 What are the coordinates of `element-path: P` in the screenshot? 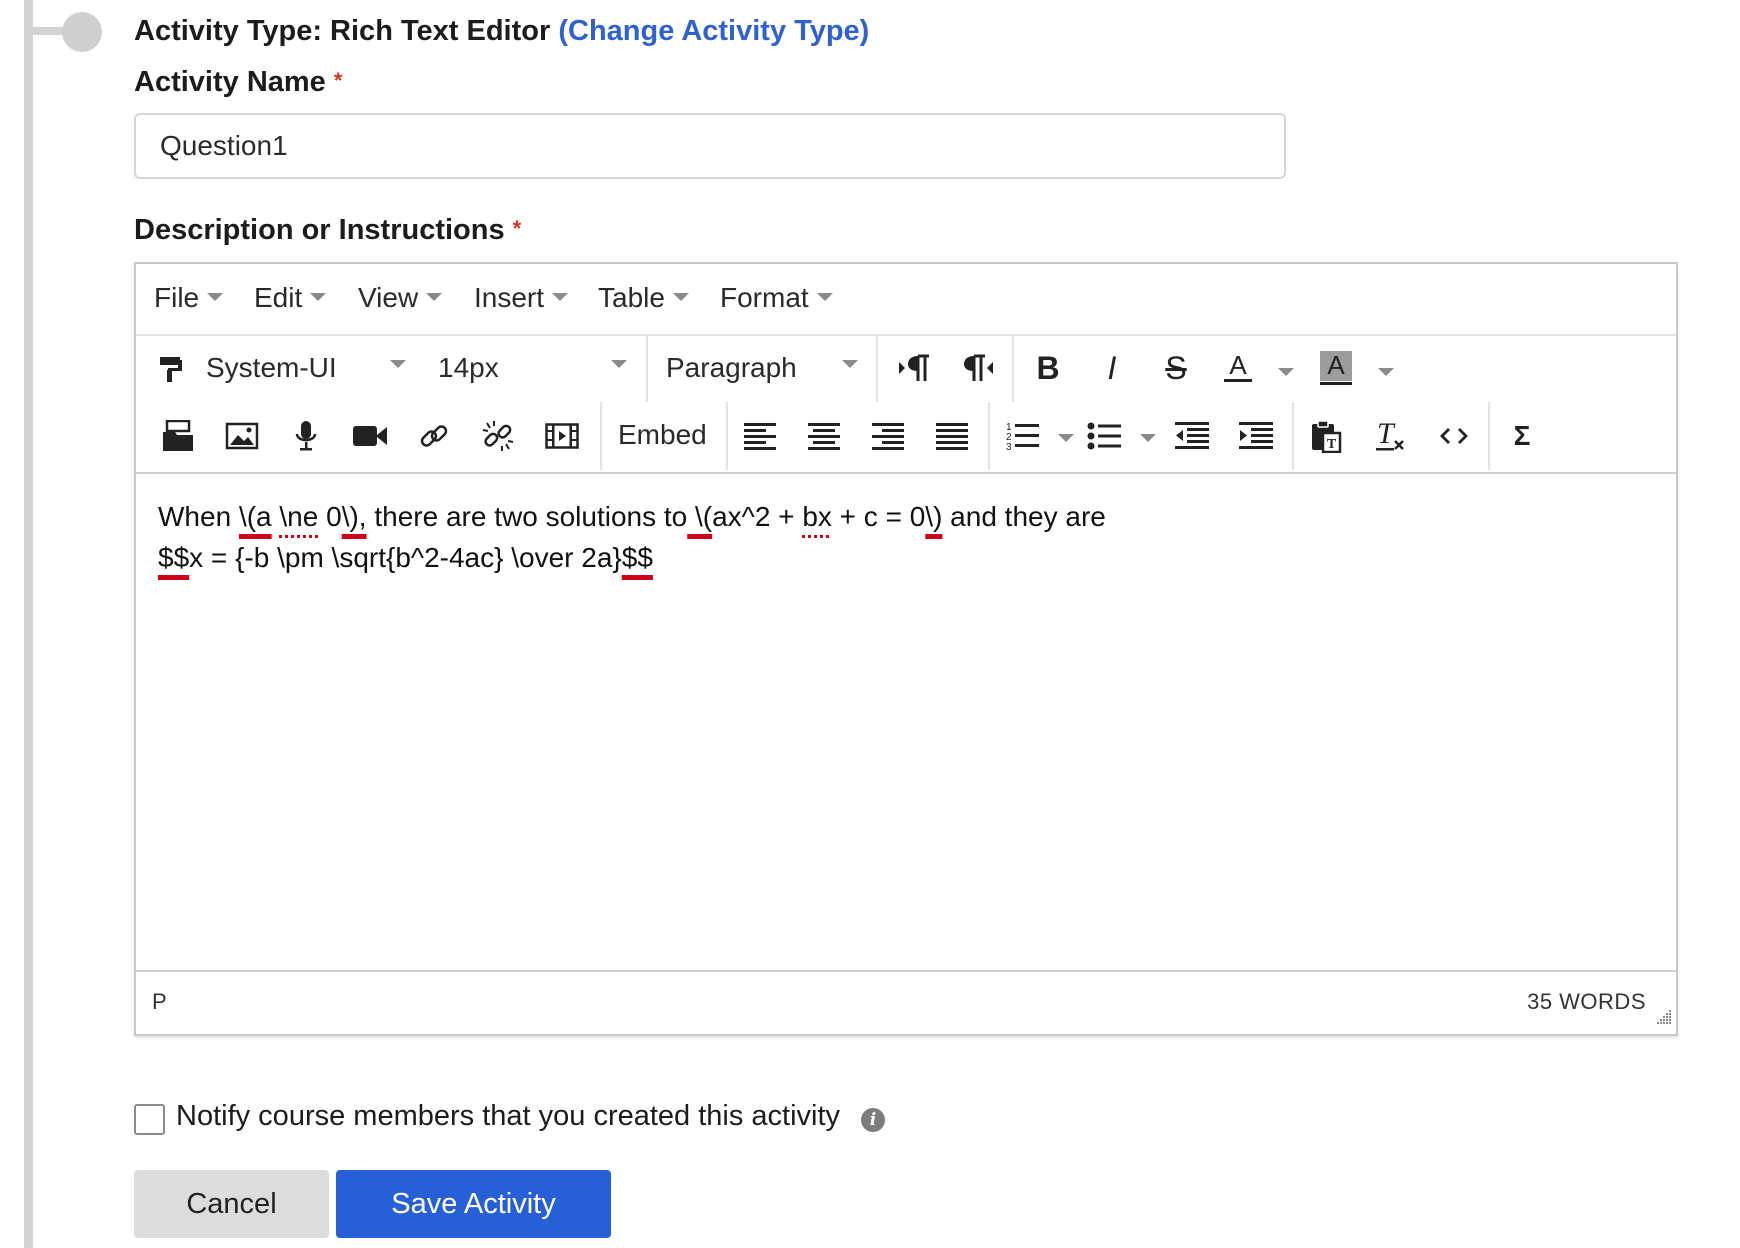 It's located at (159, 1002).